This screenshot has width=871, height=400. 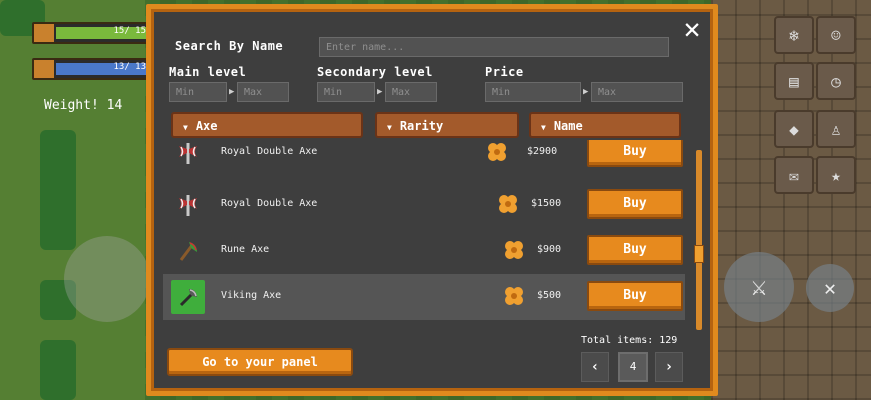 What do you see at coordinates (424, 297) in the screenshot?
I see `list-item-selected: Viking Axe $500 Buy` at bounding box center [424, 297].